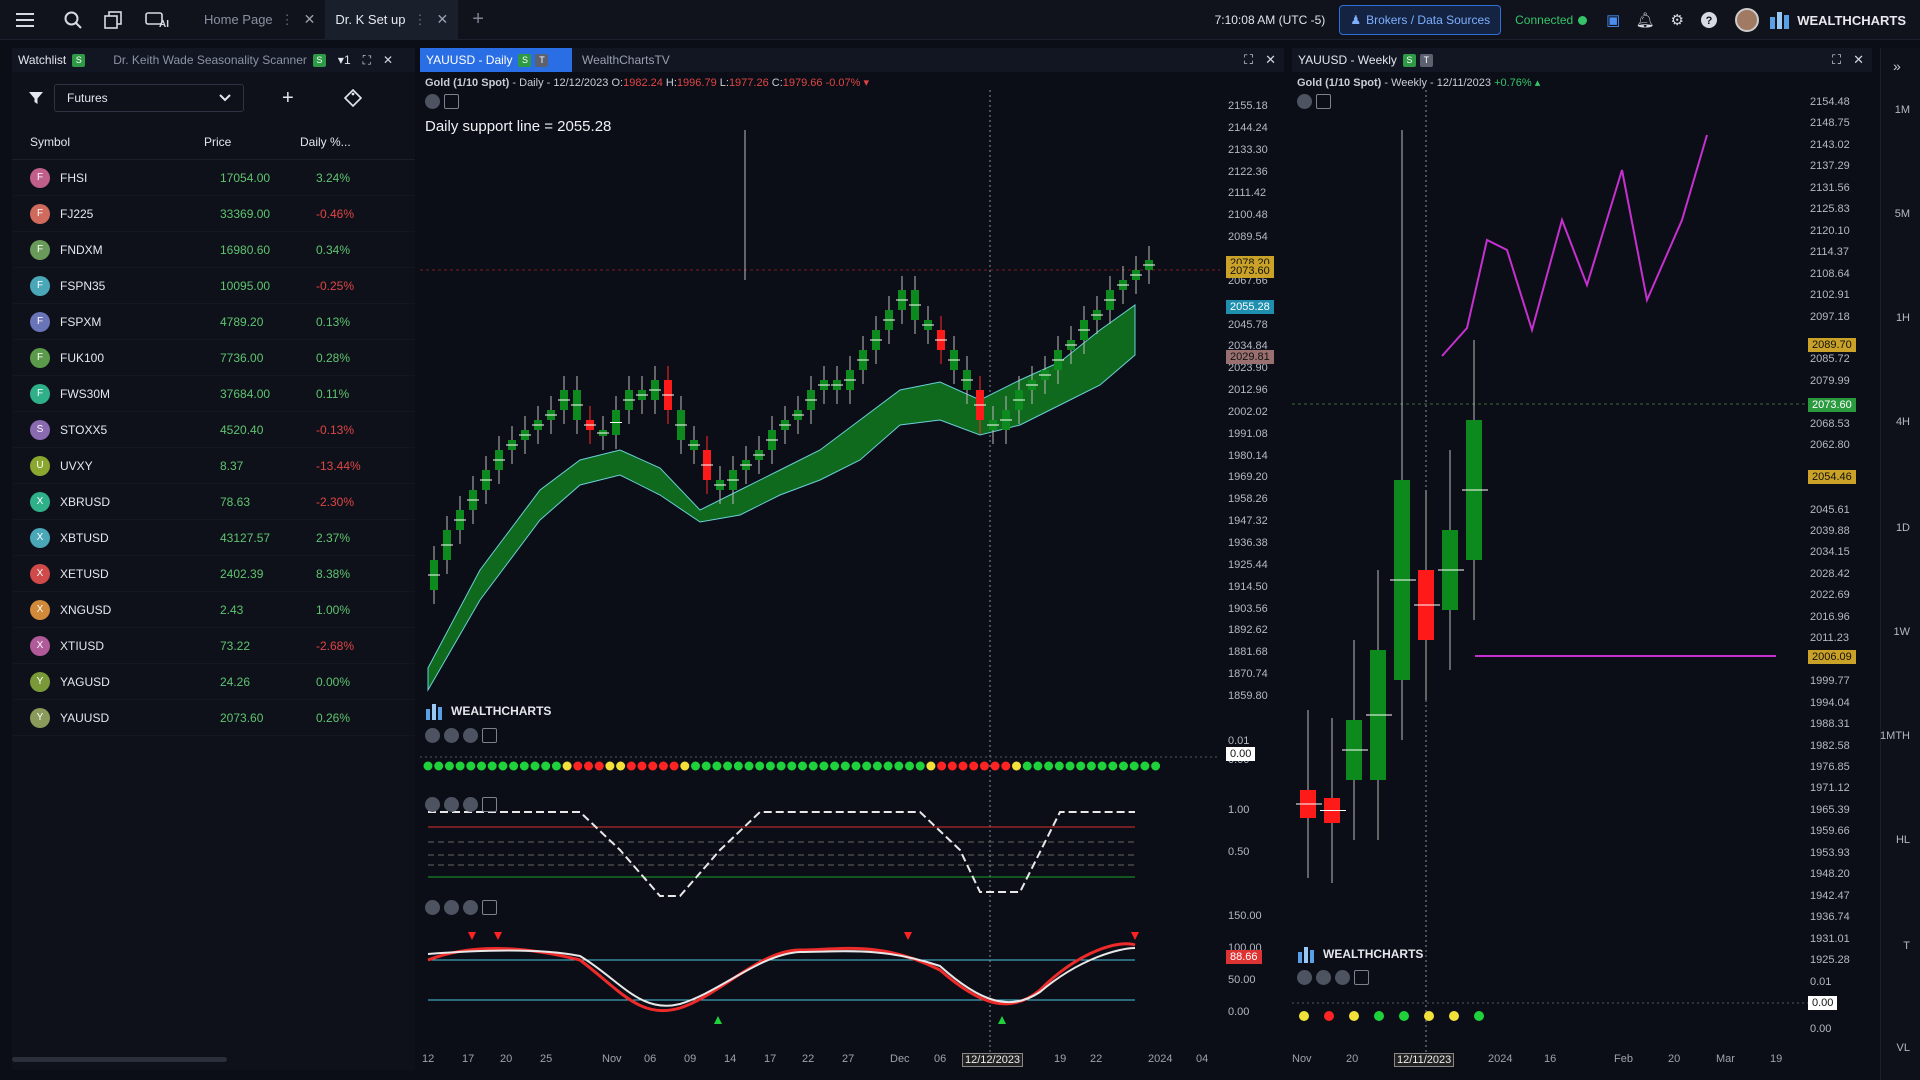 The image size is (1920, 1080). What do you see at coordinates (213, 394) in the screenshot?
I see `table-row: F FWS30M 37684.00 0.11%` at bounding box center [213, 394].